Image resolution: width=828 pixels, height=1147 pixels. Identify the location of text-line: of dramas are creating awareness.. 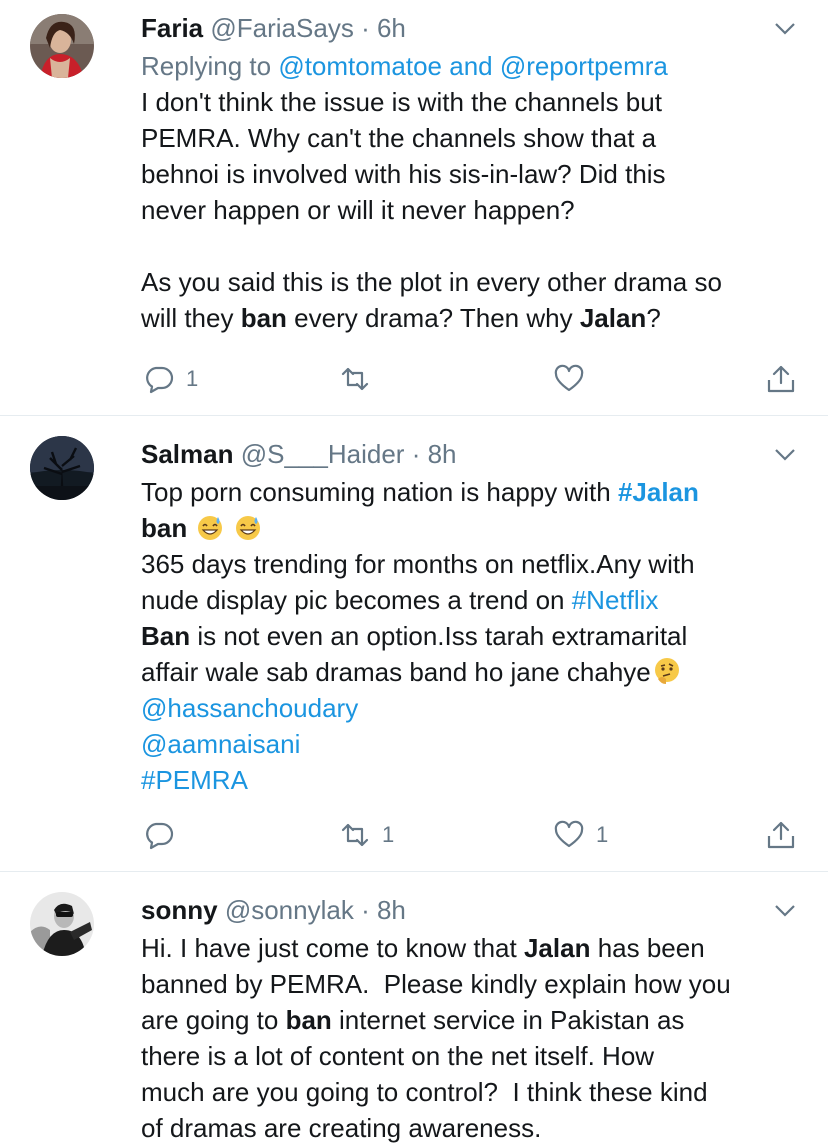
(341, 1128).